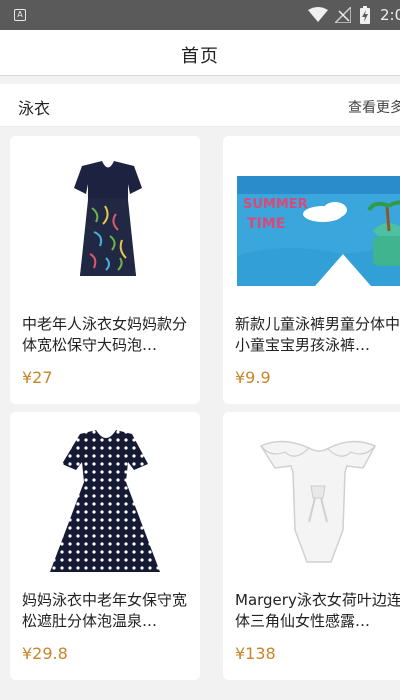  Describe the element at coordinates (45, 653) in the screenshot. I see `product-price: ¥29.8` at that location.